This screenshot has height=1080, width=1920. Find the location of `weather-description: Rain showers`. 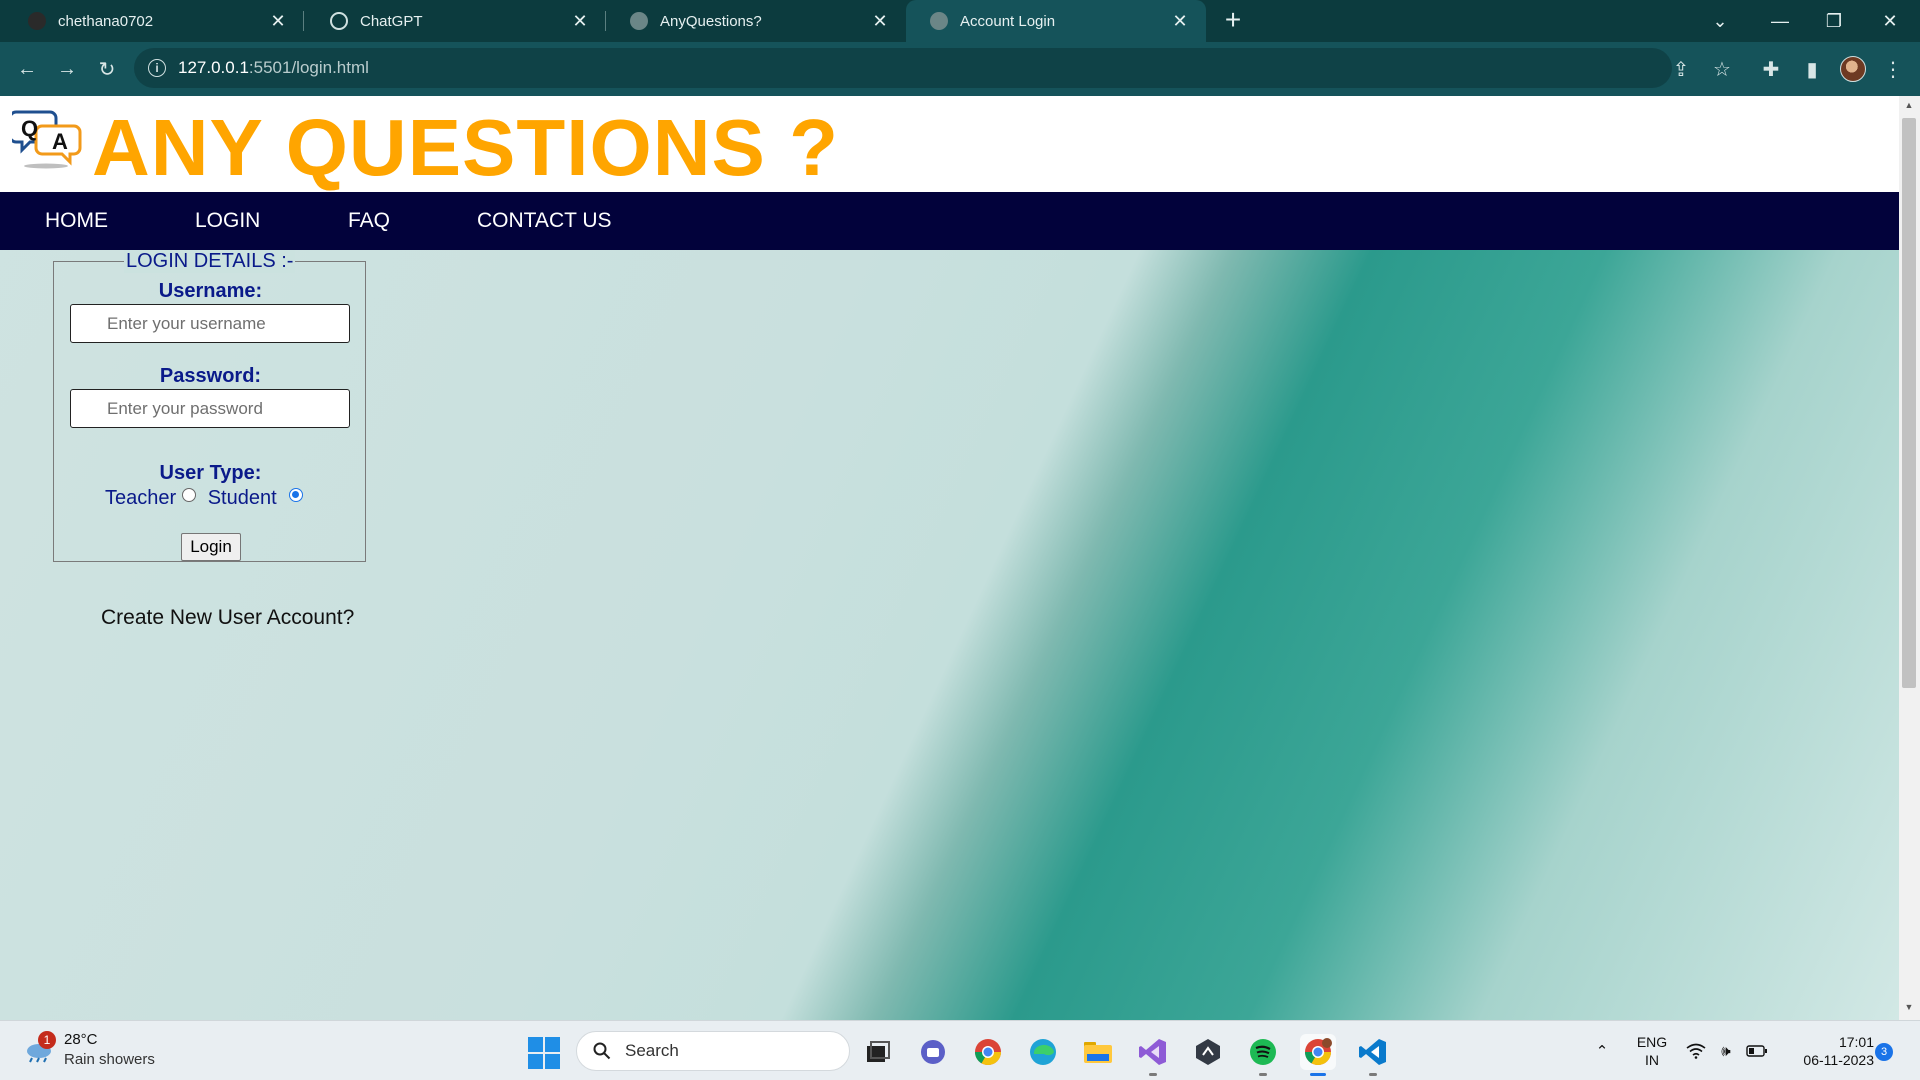

weather-description: Rain showers is located at coordinates (109, 1059).